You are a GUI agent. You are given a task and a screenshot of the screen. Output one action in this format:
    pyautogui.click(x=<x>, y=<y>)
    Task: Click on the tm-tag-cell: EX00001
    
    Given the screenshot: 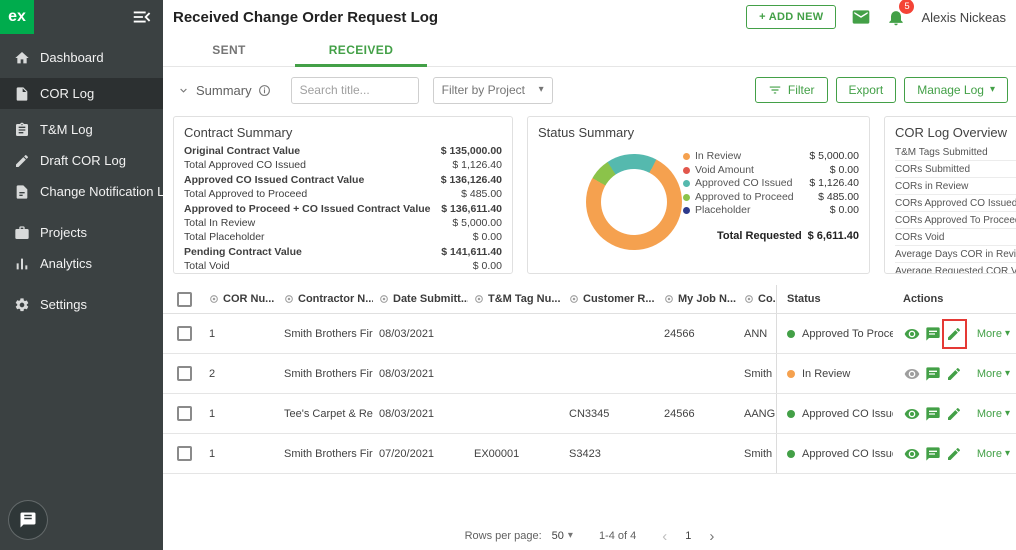 What is the action you would take?
    pyautogui.click(x=497, y=453)
    